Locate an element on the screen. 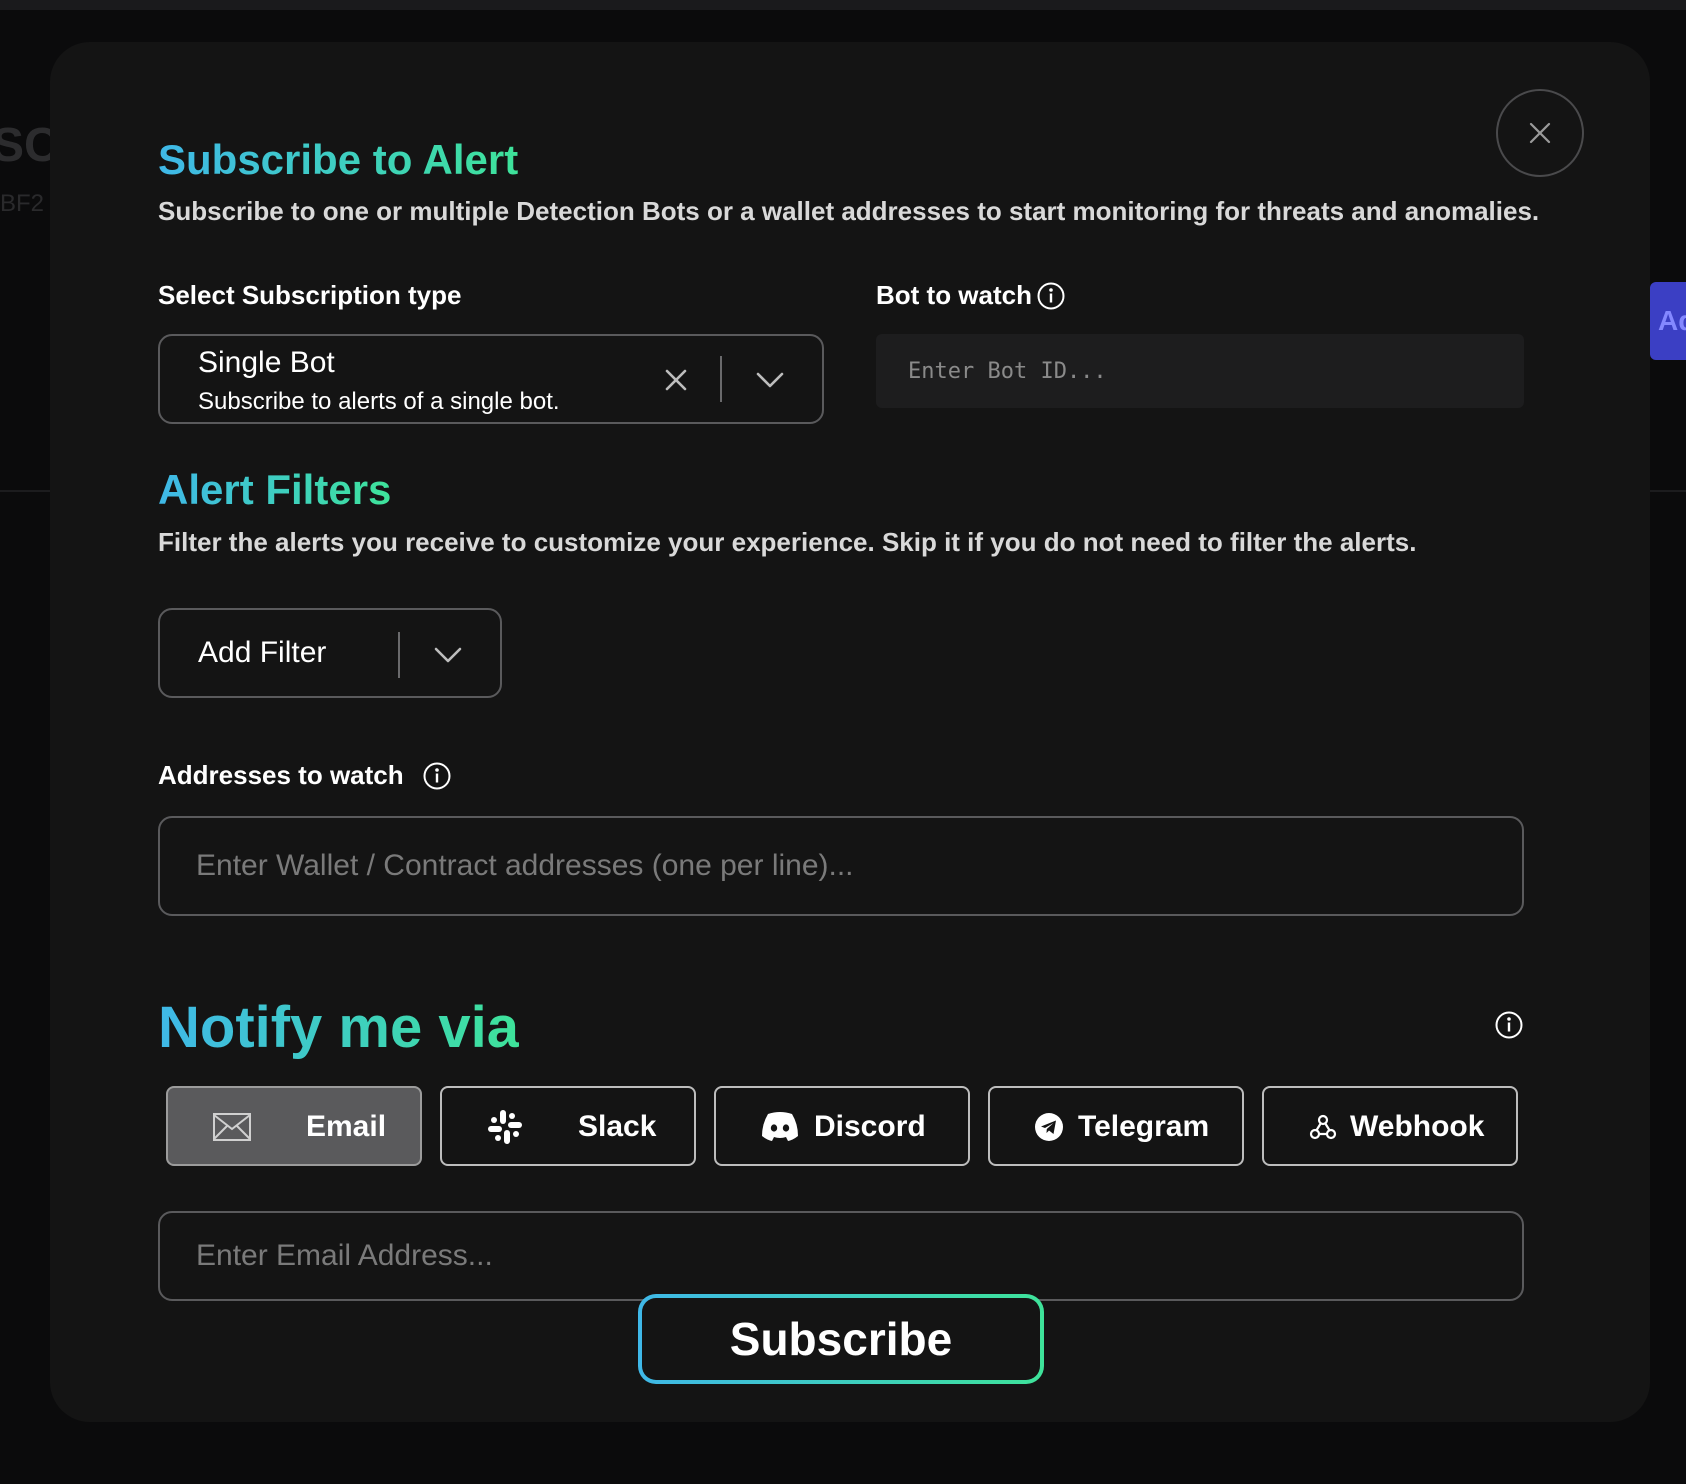  telegram-icon is located at coordinates (1049, 1127).